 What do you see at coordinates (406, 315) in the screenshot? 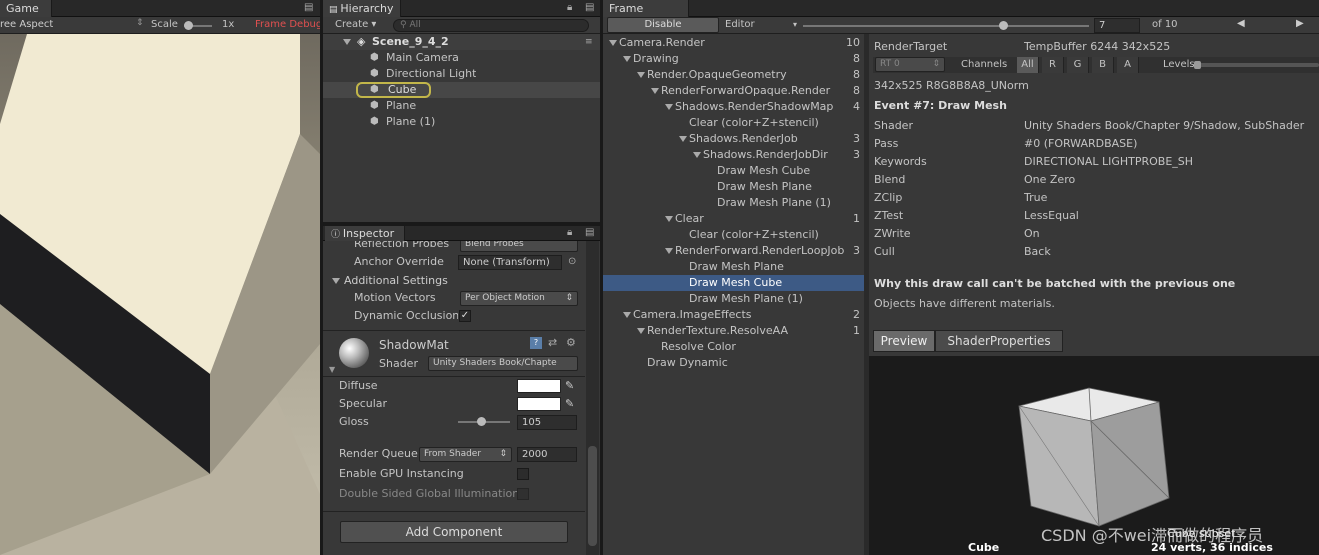
I see `dynamic-occlusion-label: Dynamic Occlusion` at bounding box center [406, 315].